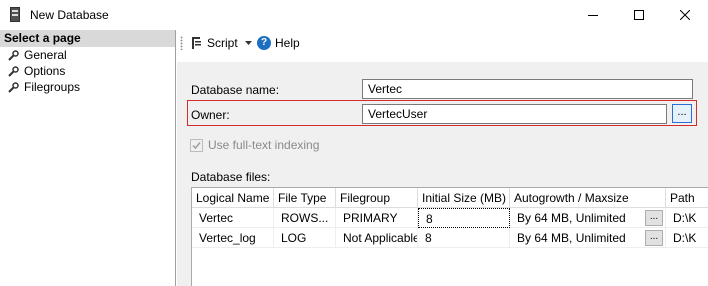  I want to click on maximize-button, so click(639, 15).